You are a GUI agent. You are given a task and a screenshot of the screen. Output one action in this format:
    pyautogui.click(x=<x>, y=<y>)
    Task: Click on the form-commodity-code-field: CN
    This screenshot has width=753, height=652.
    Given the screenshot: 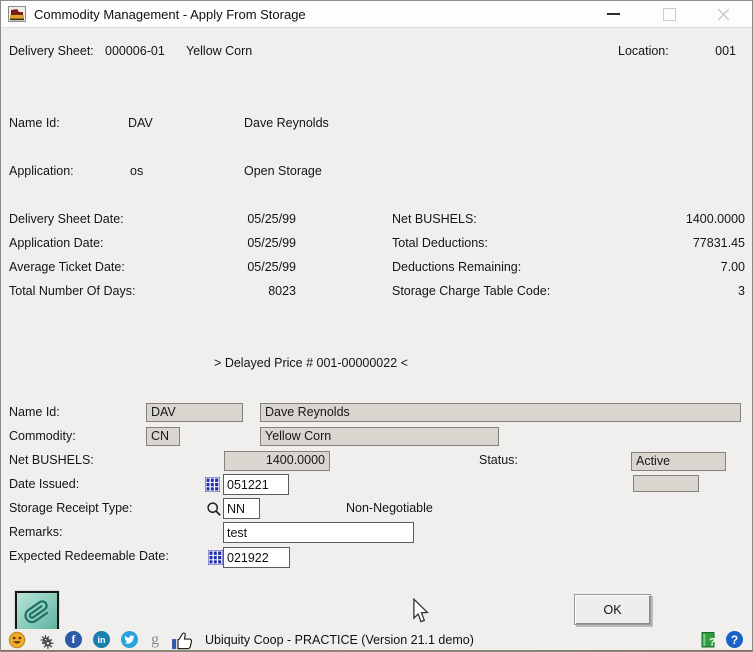 What is the action you would take?
    pyautogui.click(x=163, y=436)
    